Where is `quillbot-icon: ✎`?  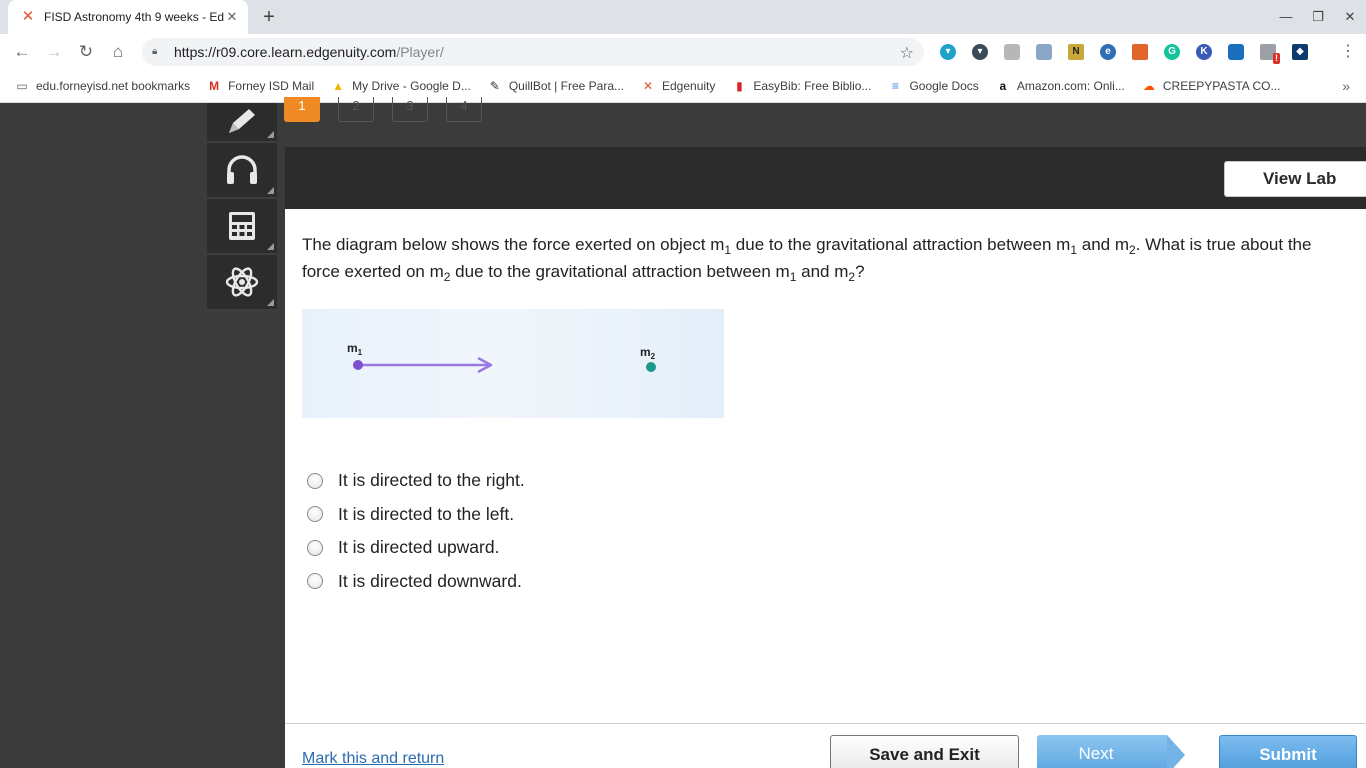
quillbot-icon: ✎ is located at coordinates (494, 86).